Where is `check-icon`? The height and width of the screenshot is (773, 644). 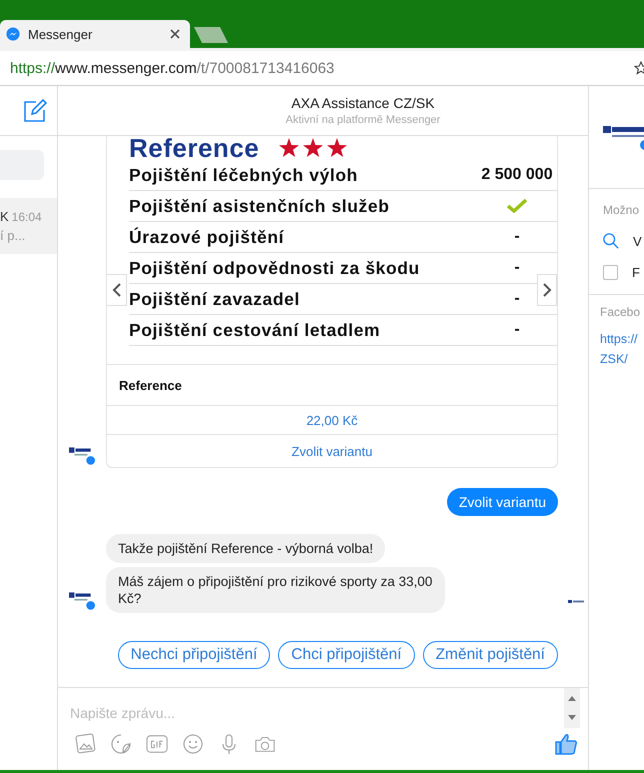
check-icon is located at coordinates (517, 206).